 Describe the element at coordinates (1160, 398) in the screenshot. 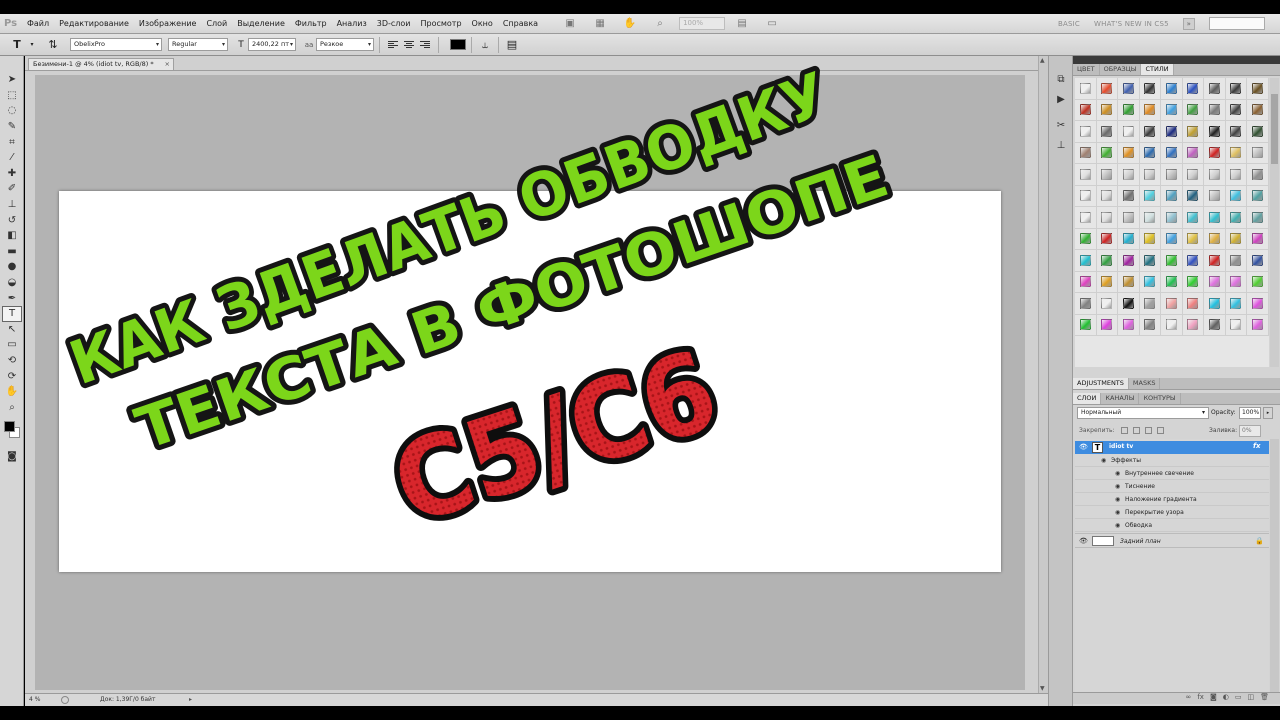

I see `tab-paths: КОНТУРЫ` at that location.